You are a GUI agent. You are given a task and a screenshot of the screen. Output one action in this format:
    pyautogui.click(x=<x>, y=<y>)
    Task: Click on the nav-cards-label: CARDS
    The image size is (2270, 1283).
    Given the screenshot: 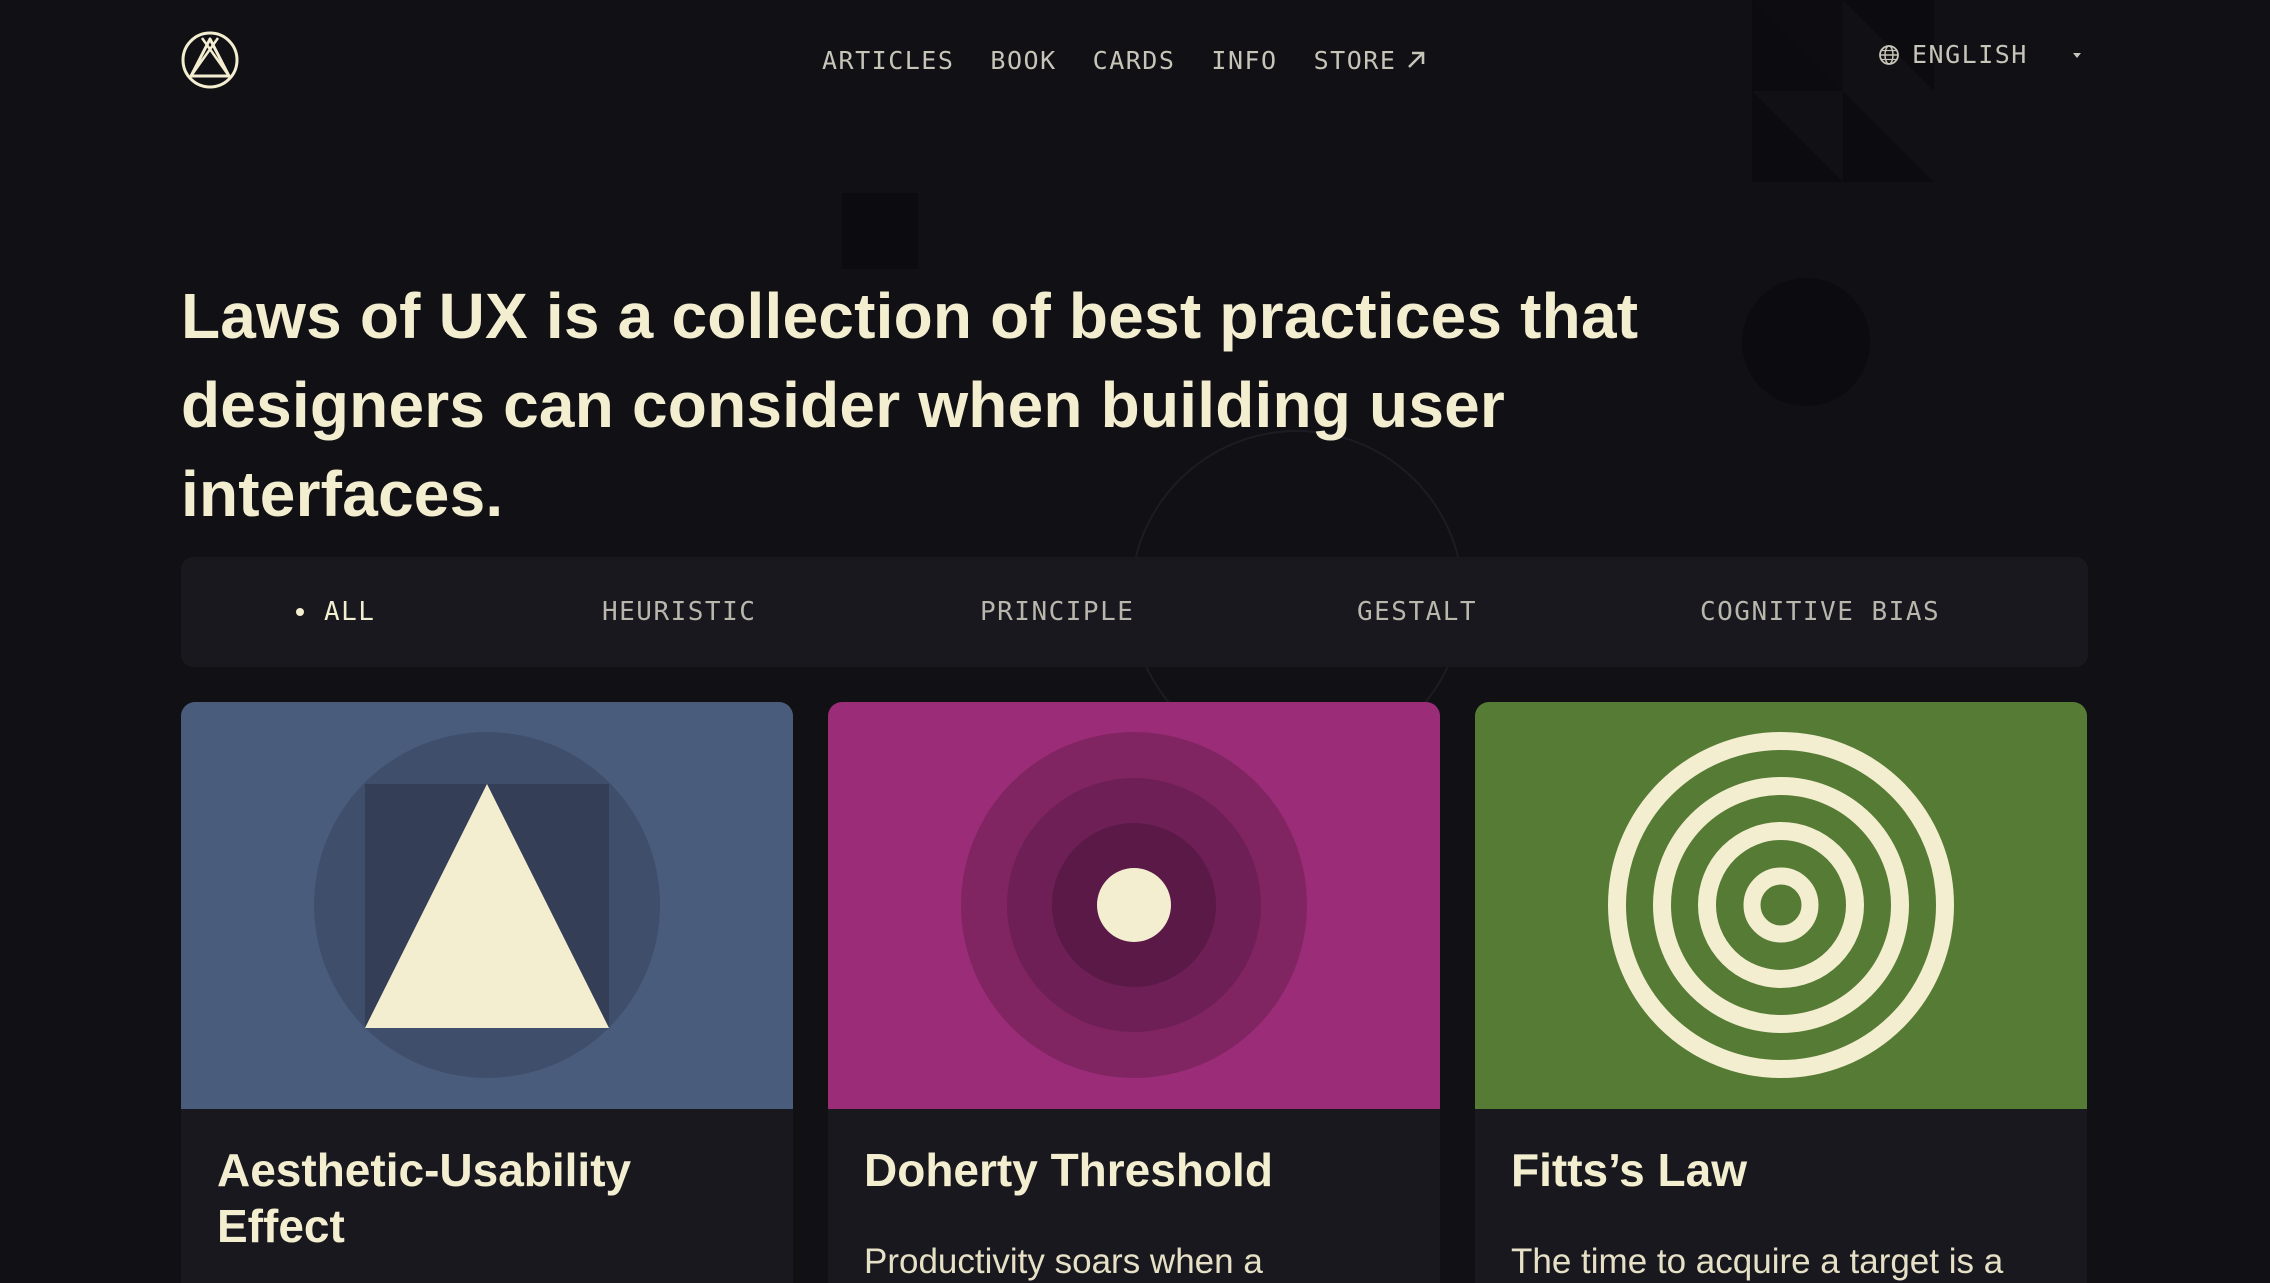 What is the action you would take?
    pyautogui.click(x=1134, y=60)
    